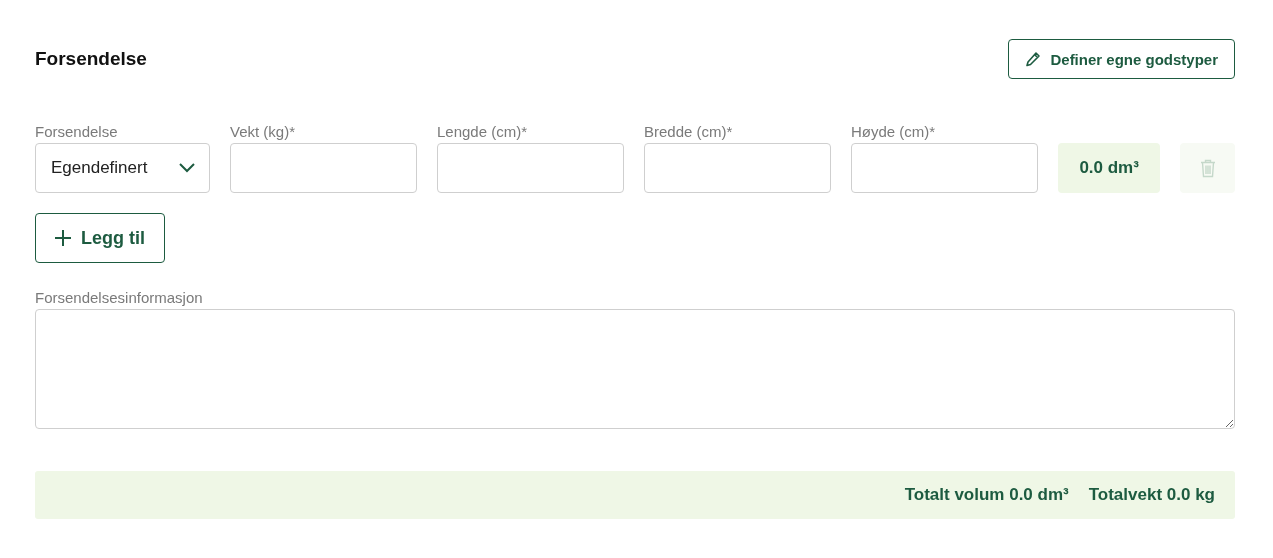 Image resolution: width=1273 pixels, height=558 pixels. I want to click on field-label: Bredde (cm)*, so click(689, 131).